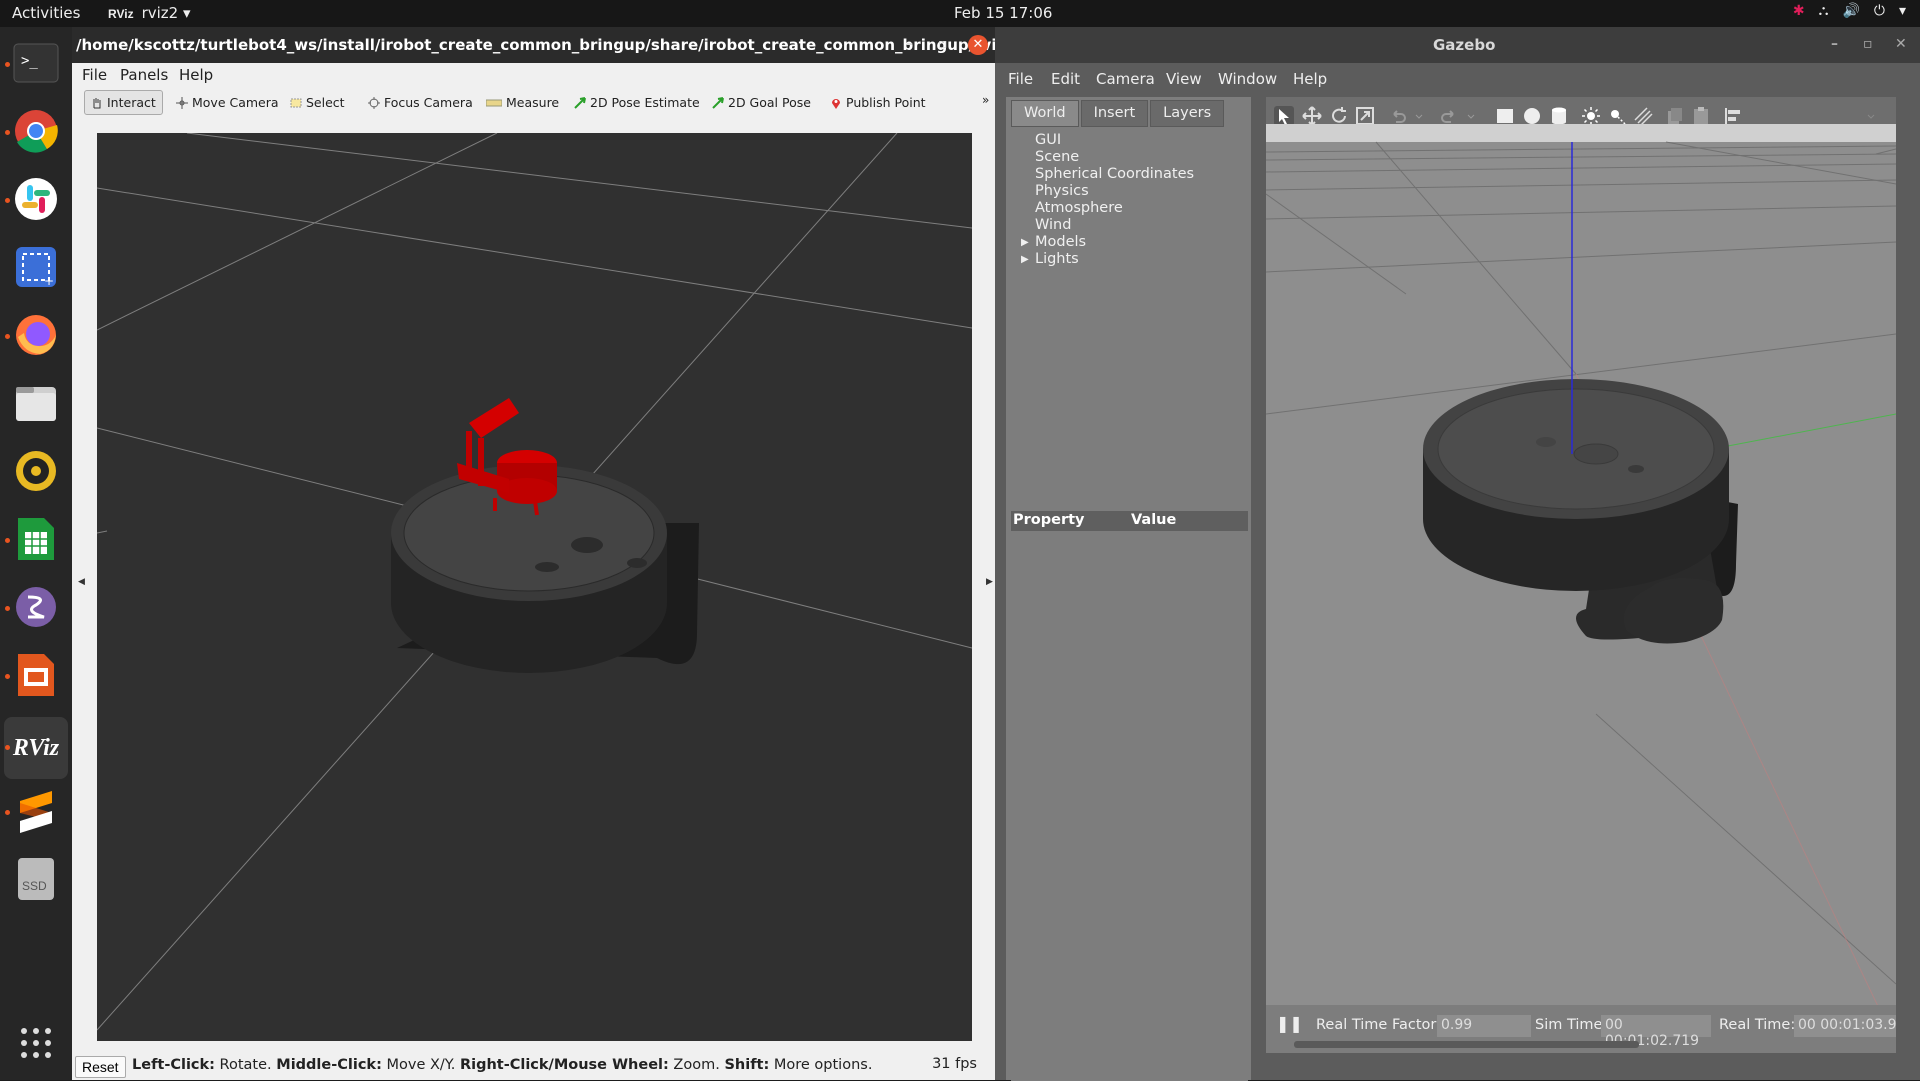 Image resolution: width=1920 pixels, height=1081 pixels. What do you see at coordinates (227, 102) in the screenshot?
I see `move-camera-button: Move Camera` at bounding box center [227, 102].